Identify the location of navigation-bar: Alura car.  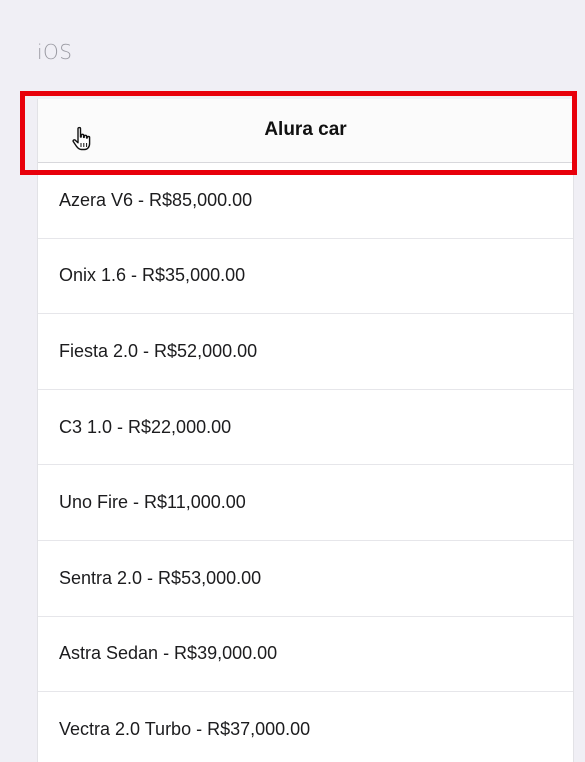
(305, 131).